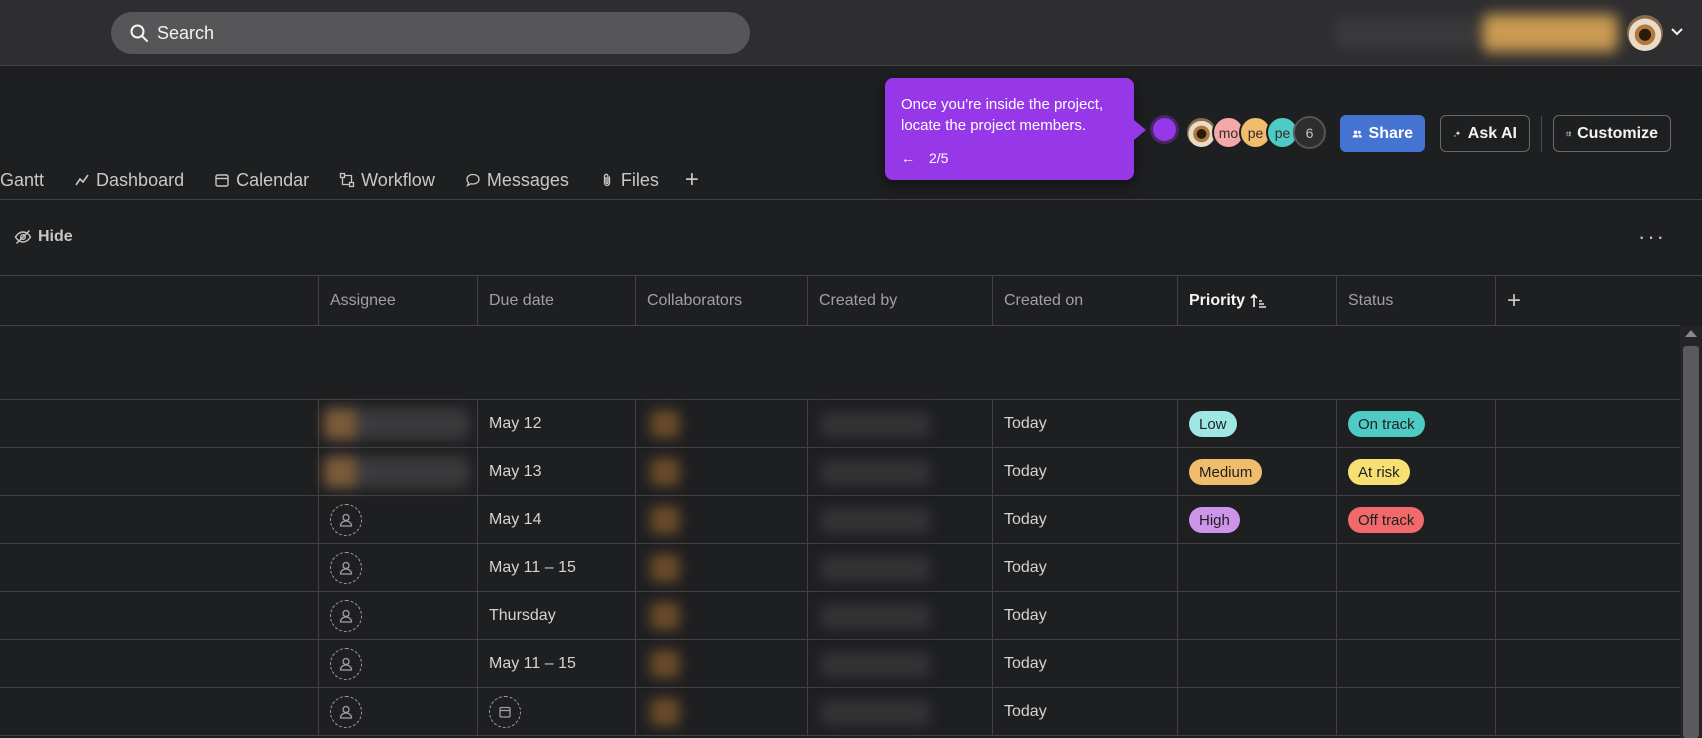  Describe the element at coordinates (639, 179) in the screenshot. I see `tab-label: Files` at that location.